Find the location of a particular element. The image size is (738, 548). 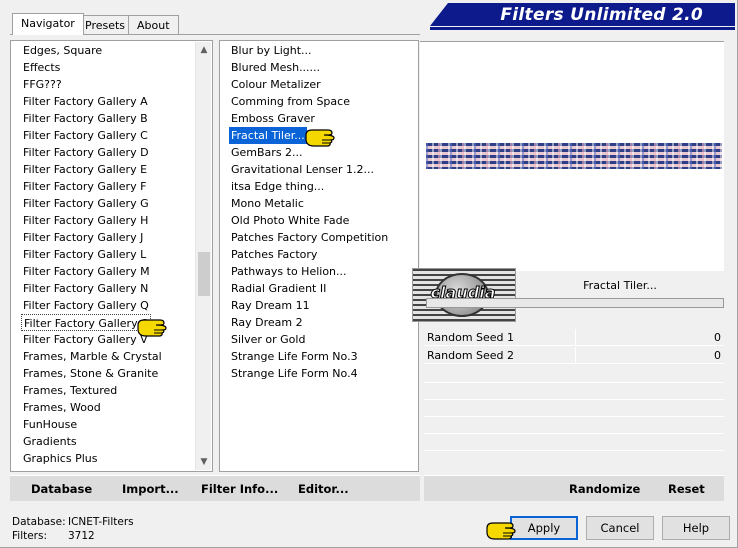

param-label: Random Seed 2 is located at coordinates (471, 355).